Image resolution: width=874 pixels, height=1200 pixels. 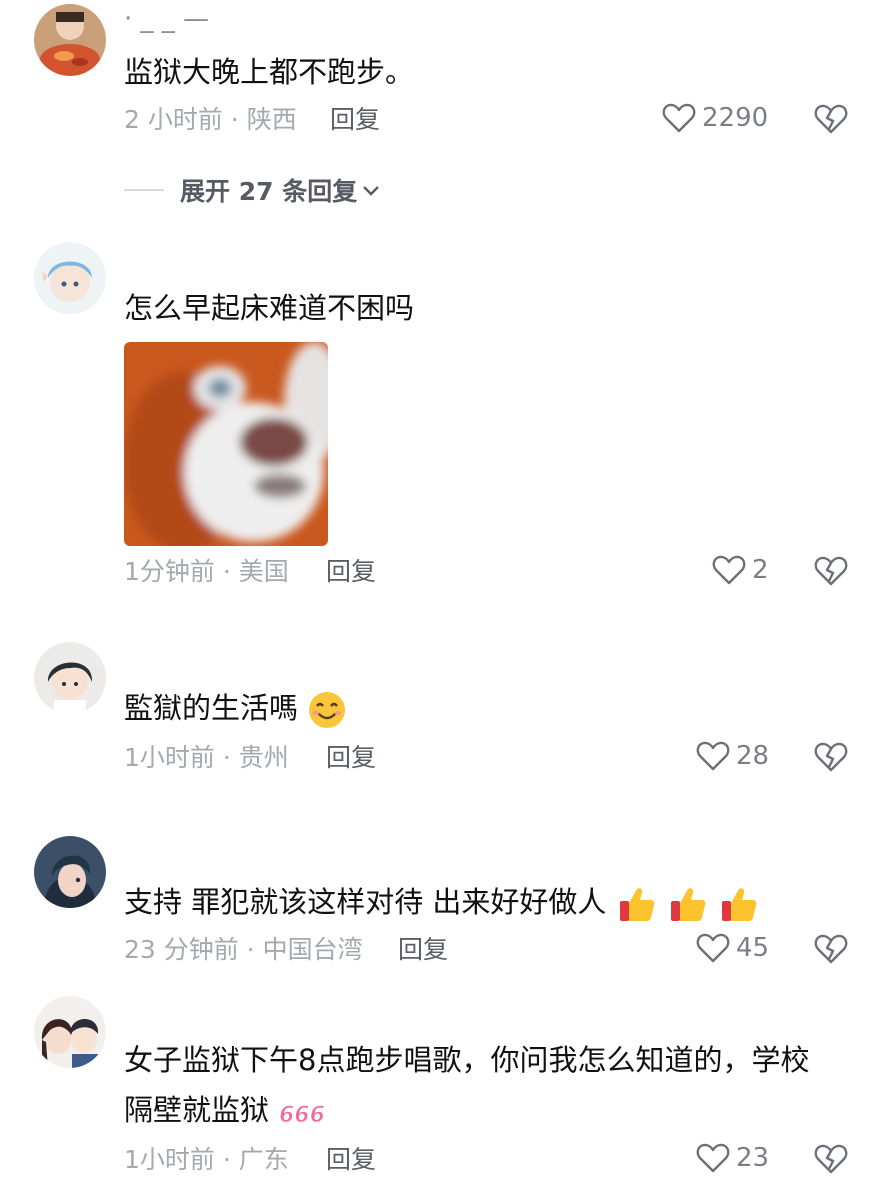 What do you see at coordinates (211, 708) in the screenshot?
I see `comment-text-content: 監獄的生活嗎` at bounding box center [211, 708].